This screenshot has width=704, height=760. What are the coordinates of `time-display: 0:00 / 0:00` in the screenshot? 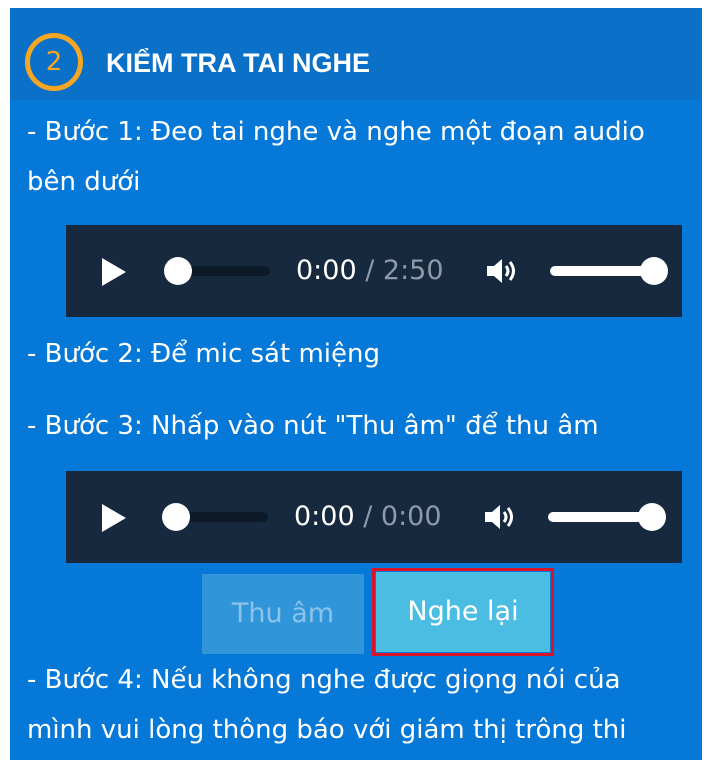 It's located at (368, 517).